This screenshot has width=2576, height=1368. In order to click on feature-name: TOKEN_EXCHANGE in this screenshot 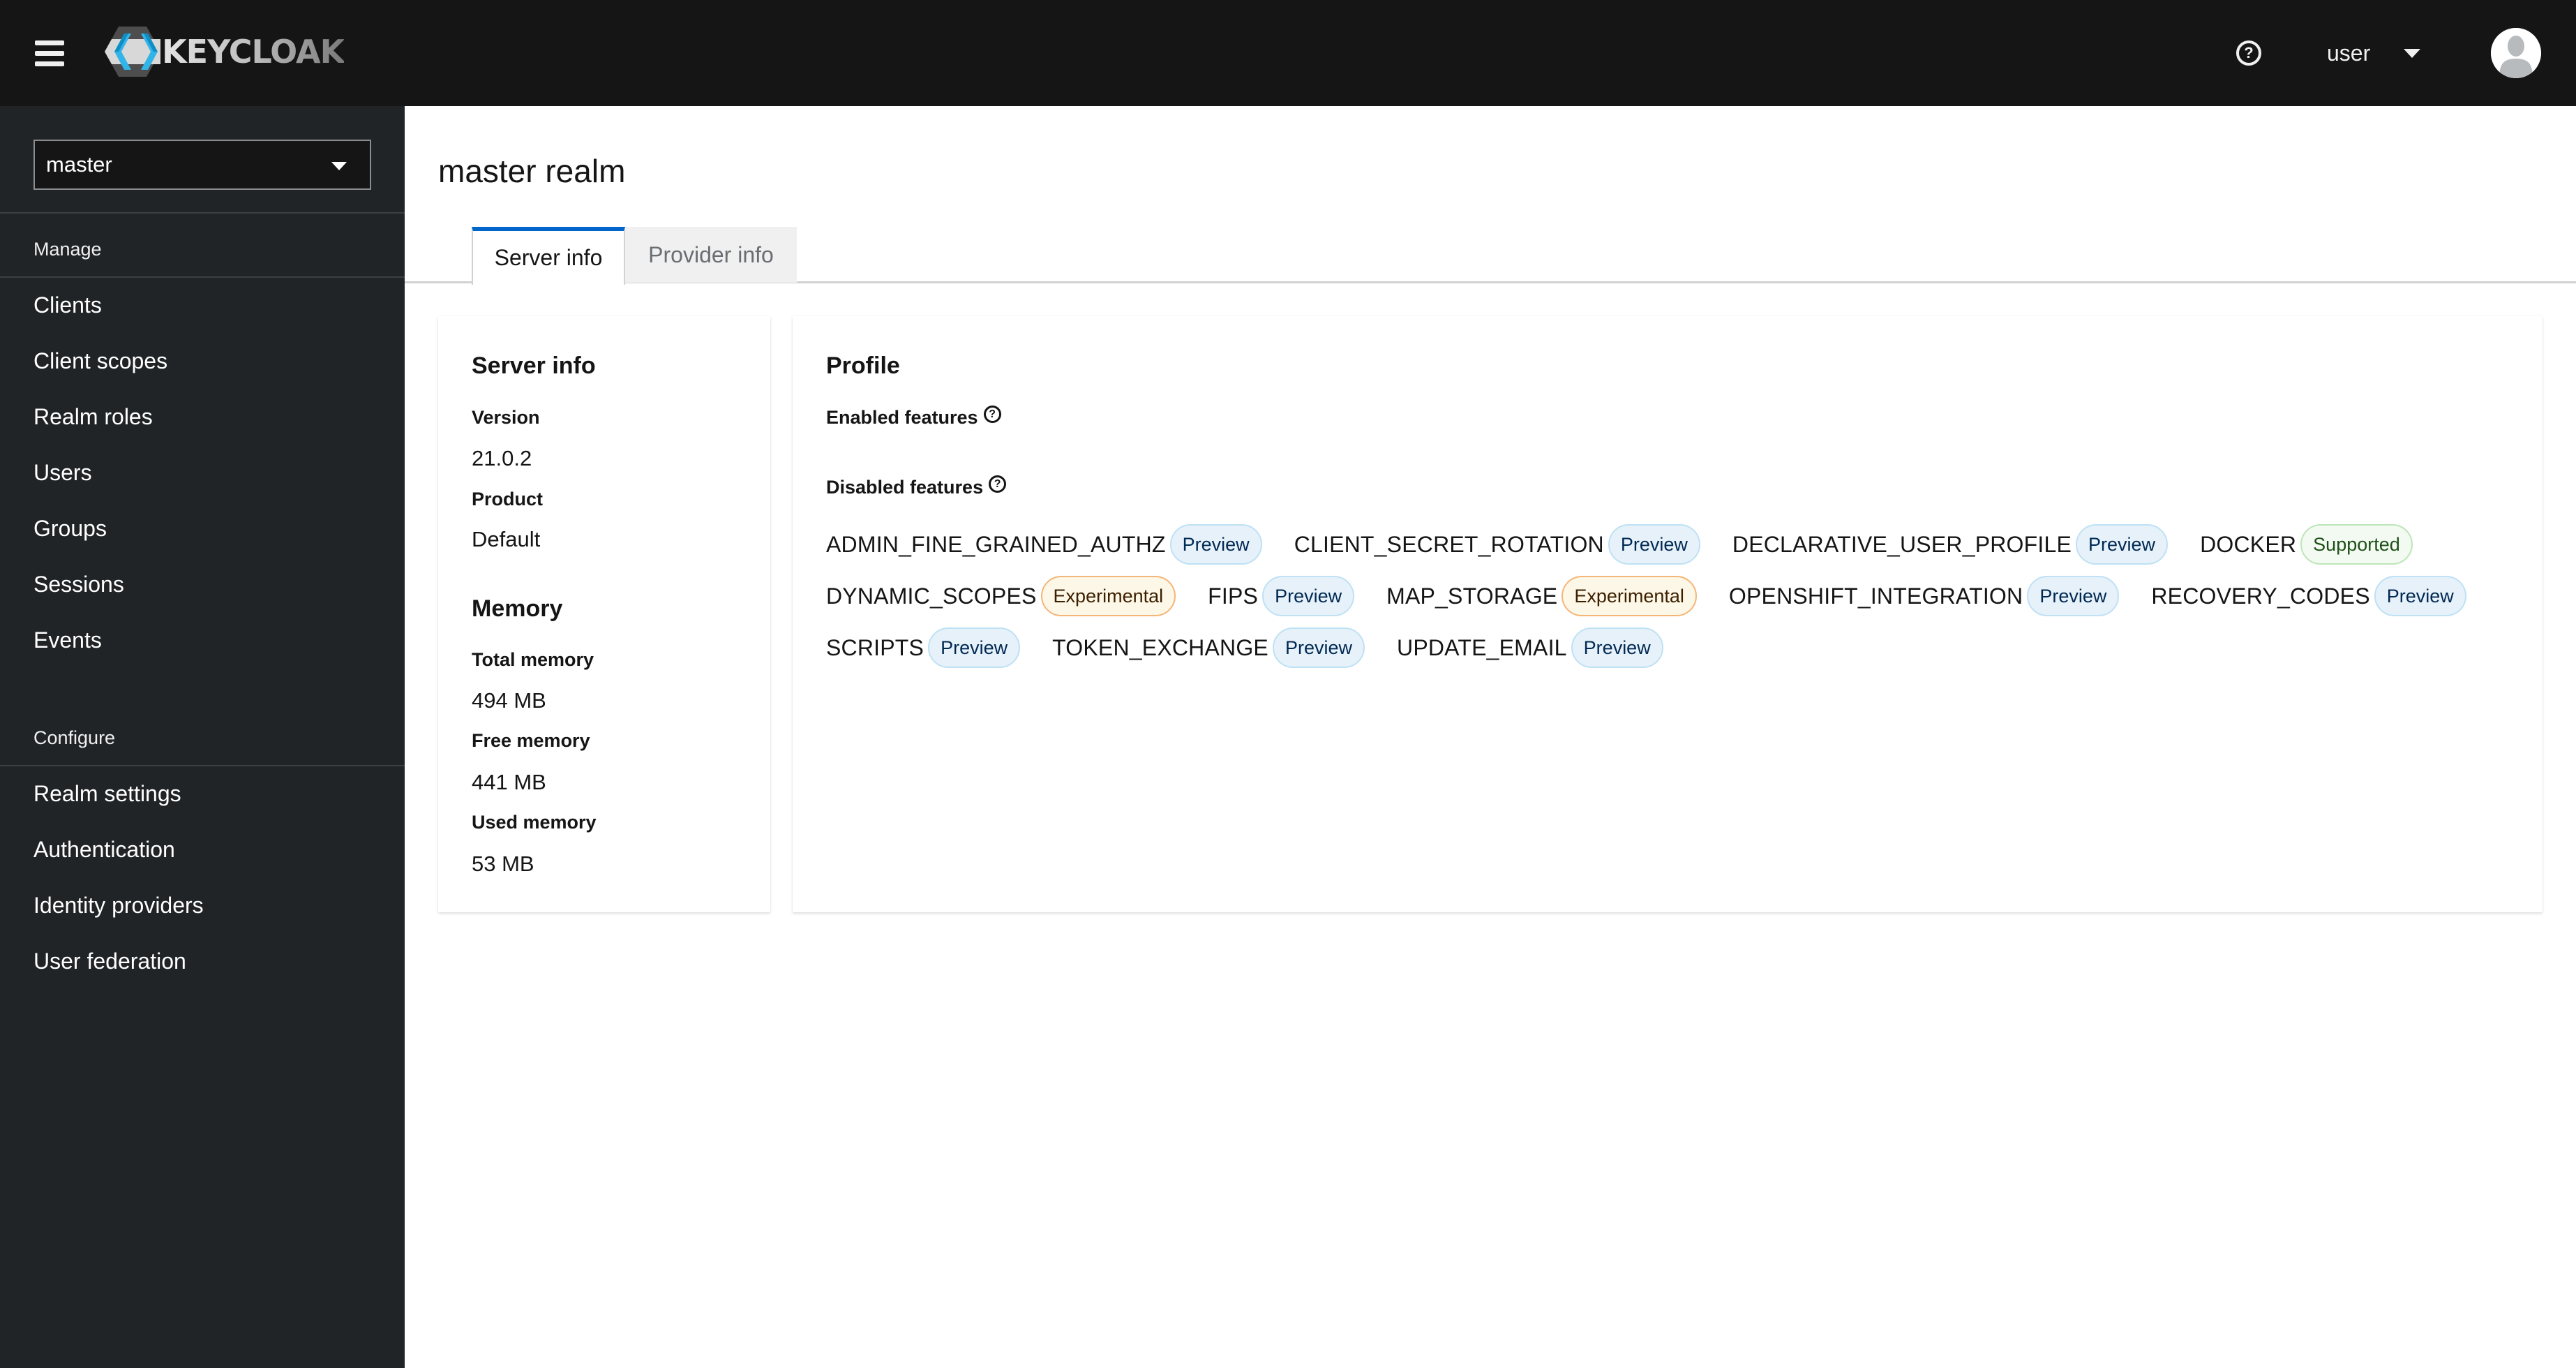, I will do `click(1160, 647)`.